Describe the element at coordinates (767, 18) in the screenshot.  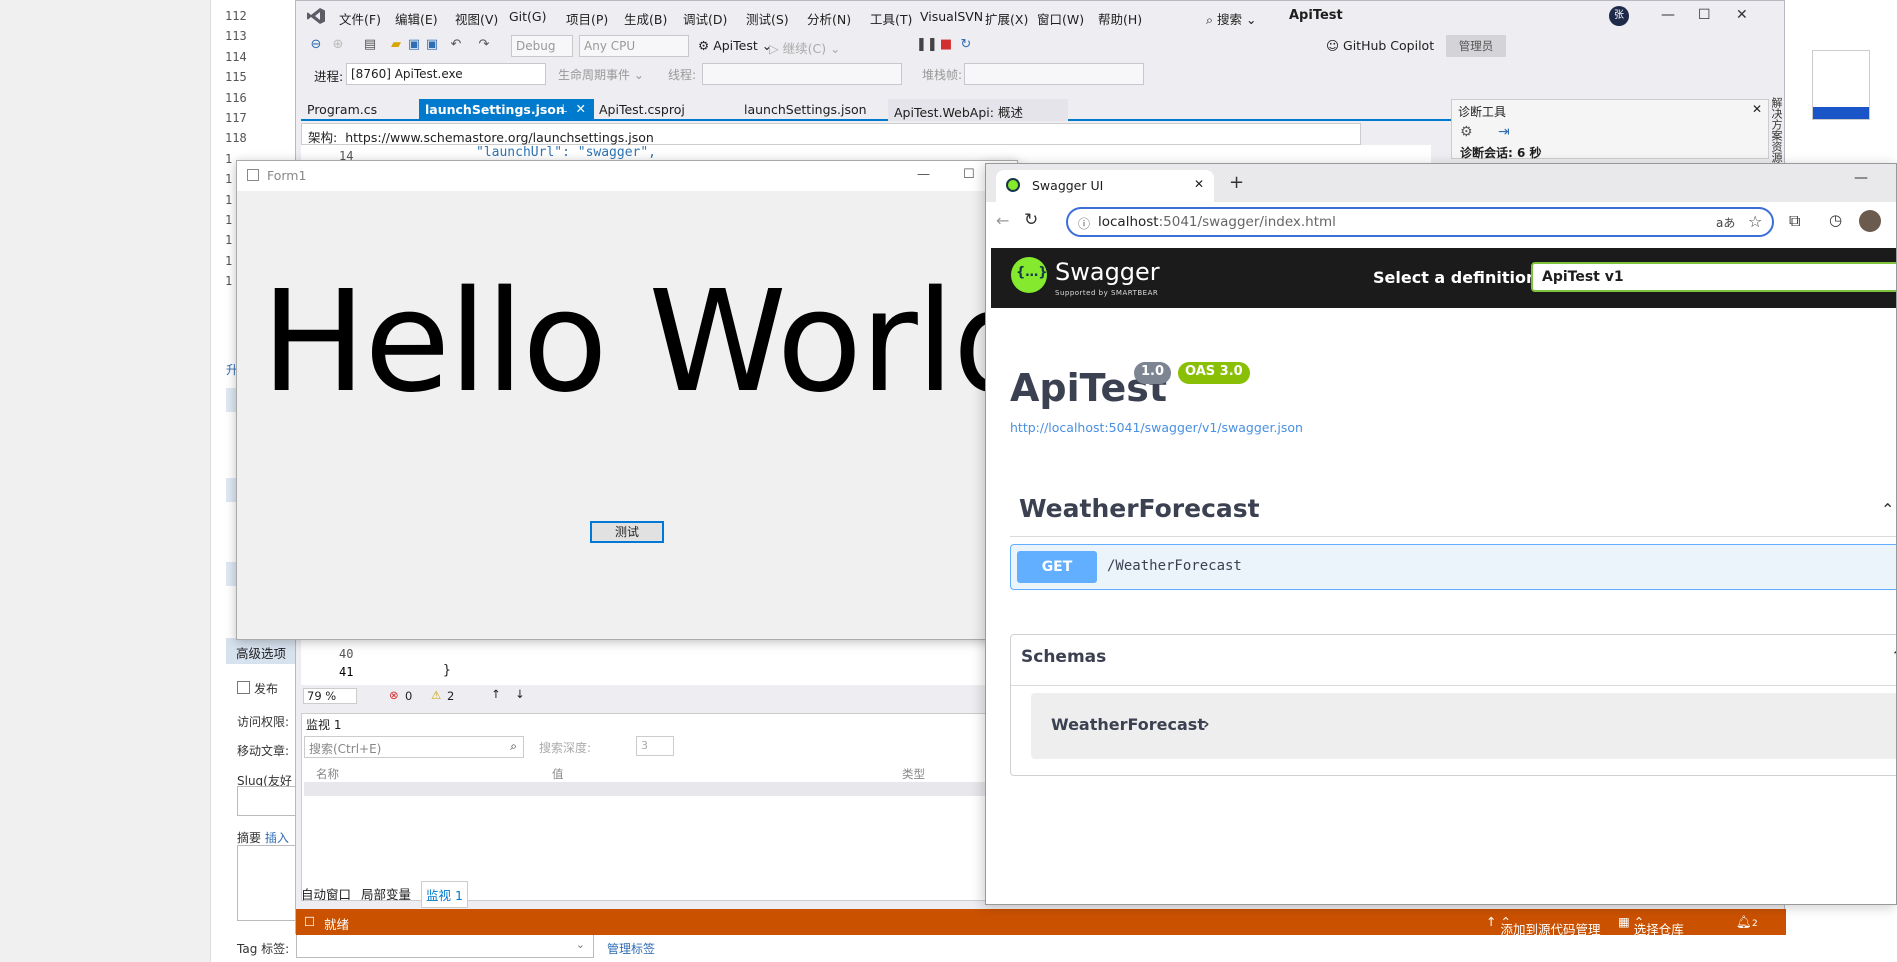
I see `menu-item: 测试(S)` at that location.